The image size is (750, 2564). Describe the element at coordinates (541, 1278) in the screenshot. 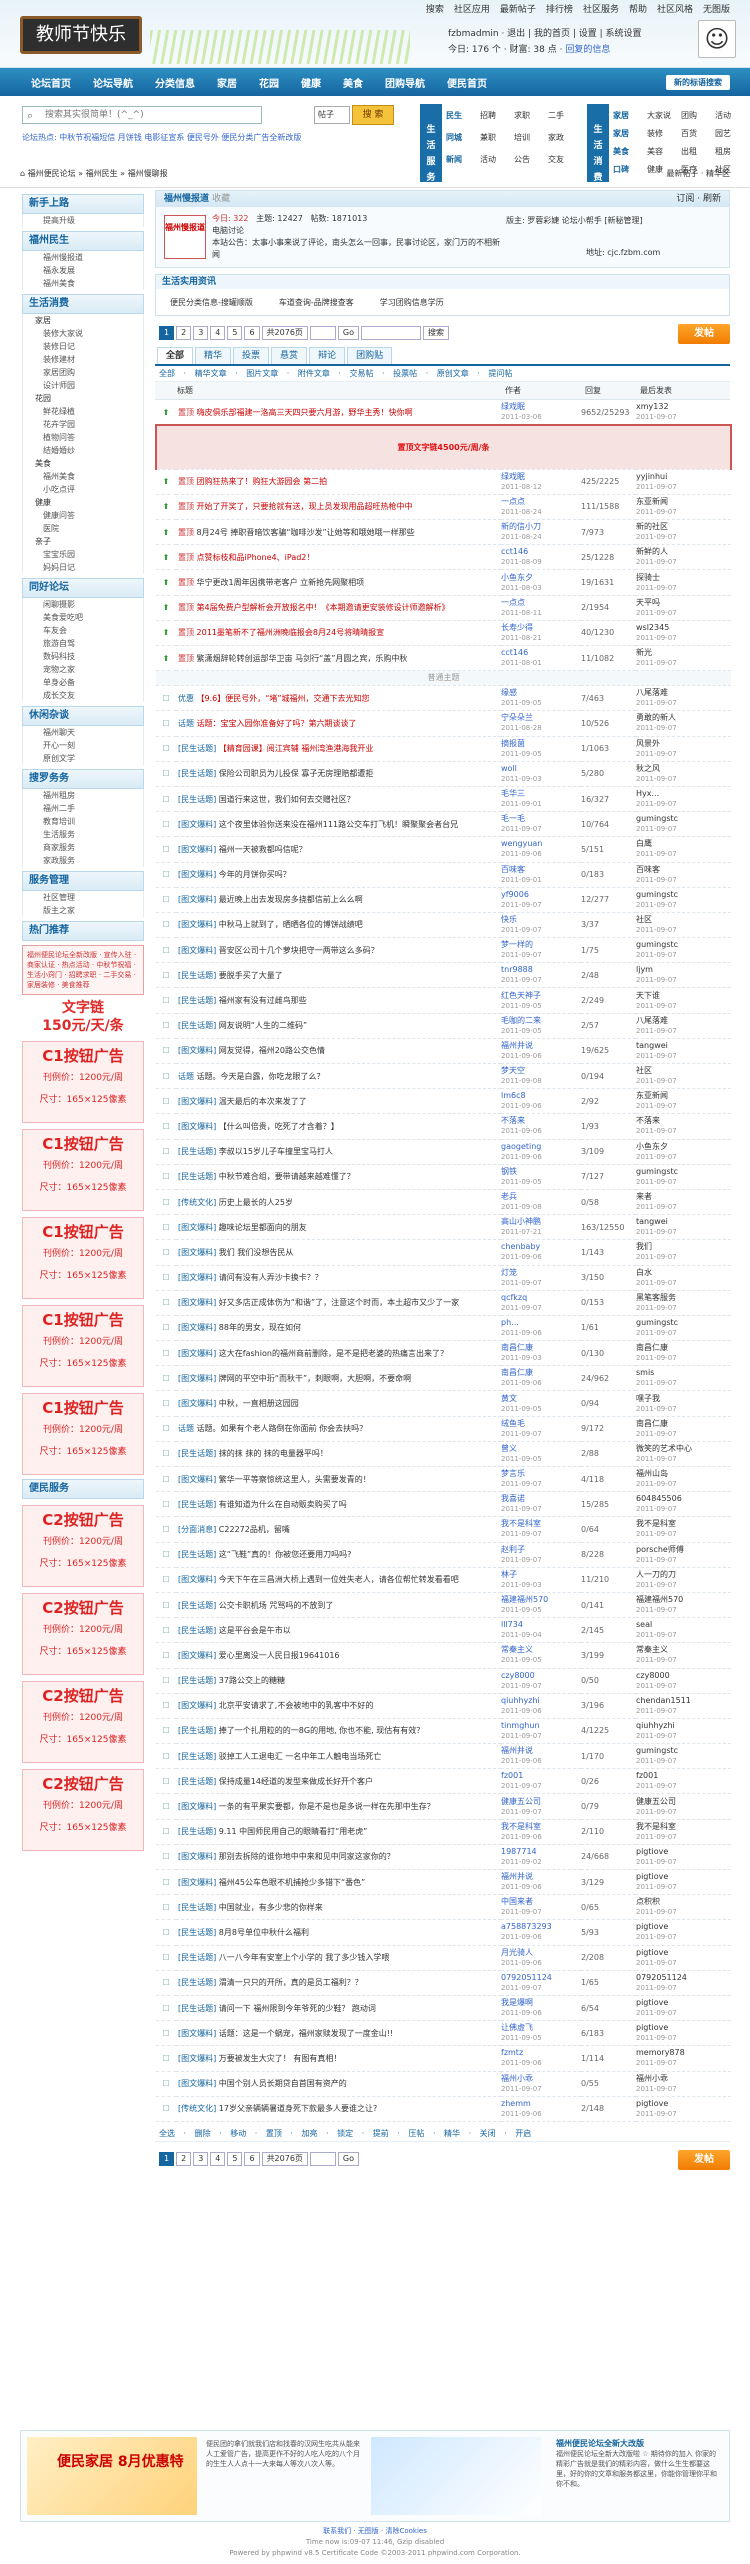

I see `topic-author: 灯笼 2011-09-07` at that location.